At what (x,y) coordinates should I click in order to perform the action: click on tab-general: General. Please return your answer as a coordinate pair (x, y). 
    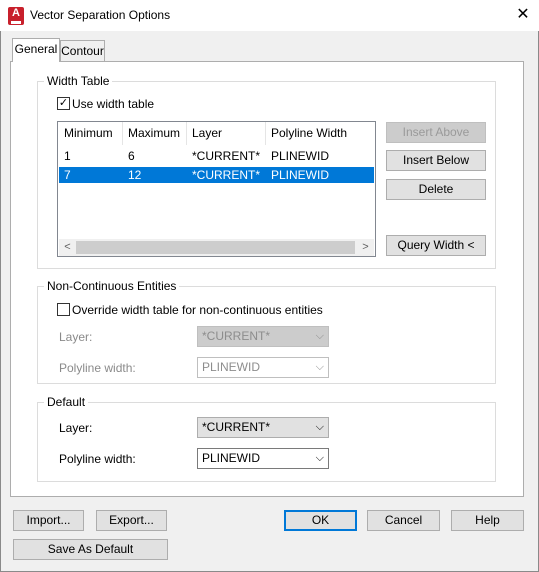
    Looking at the image, I should click on (36, 50).